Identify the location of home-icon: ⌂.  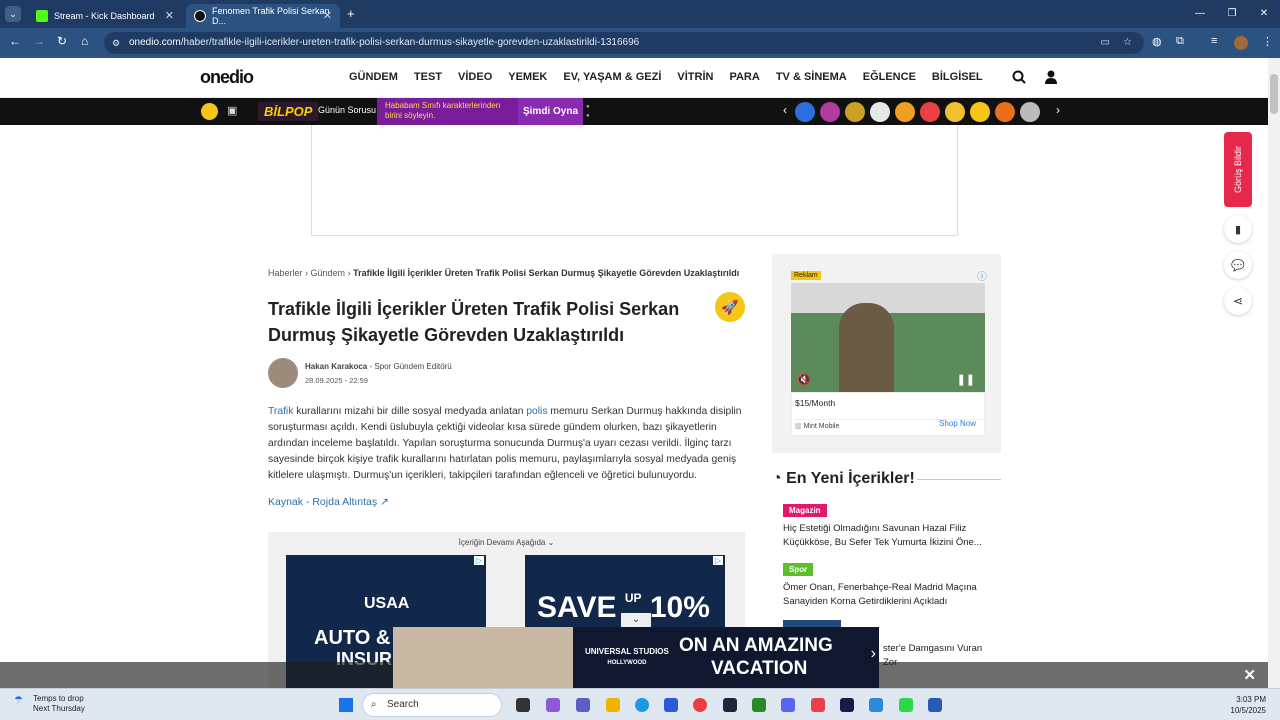
(84, 41).